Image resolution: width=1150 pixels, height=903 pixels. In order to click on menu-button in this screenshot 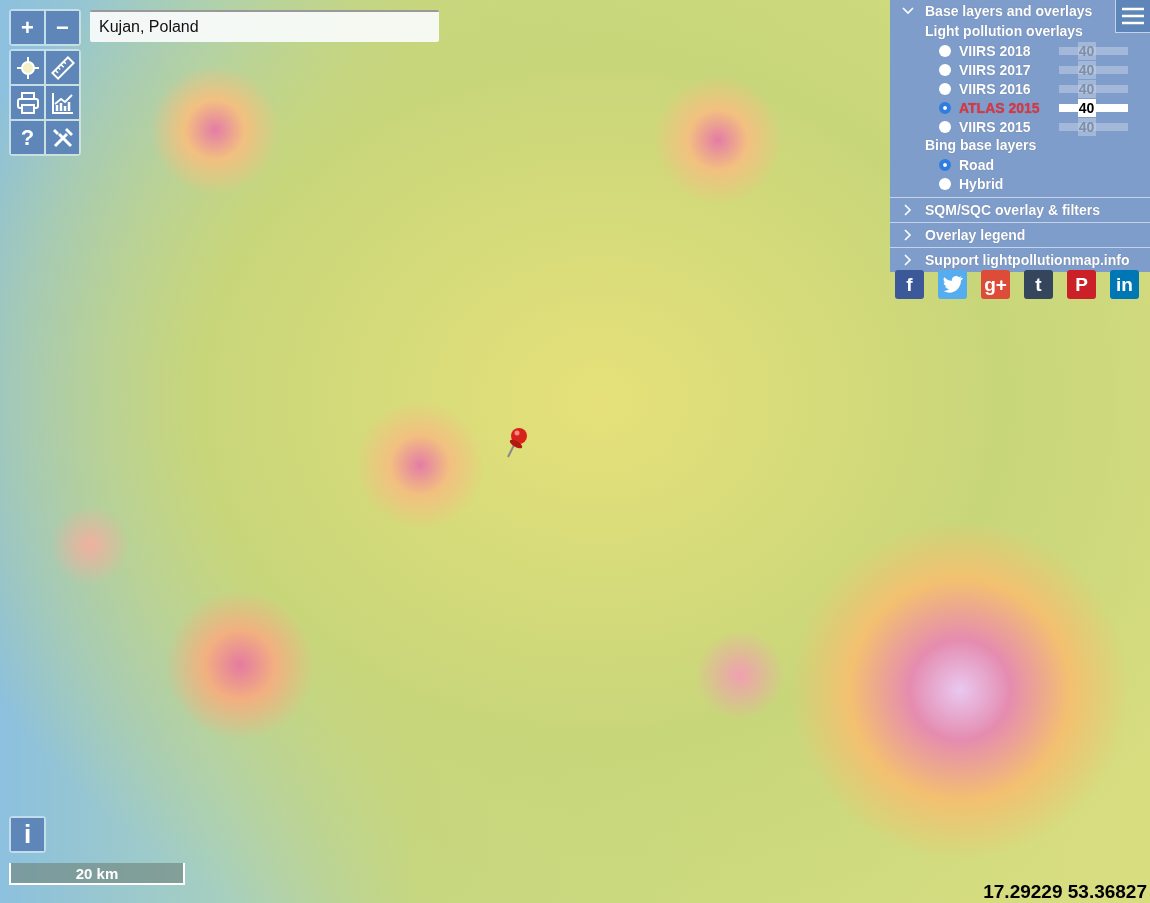, I will do `click(1132, 16)`.